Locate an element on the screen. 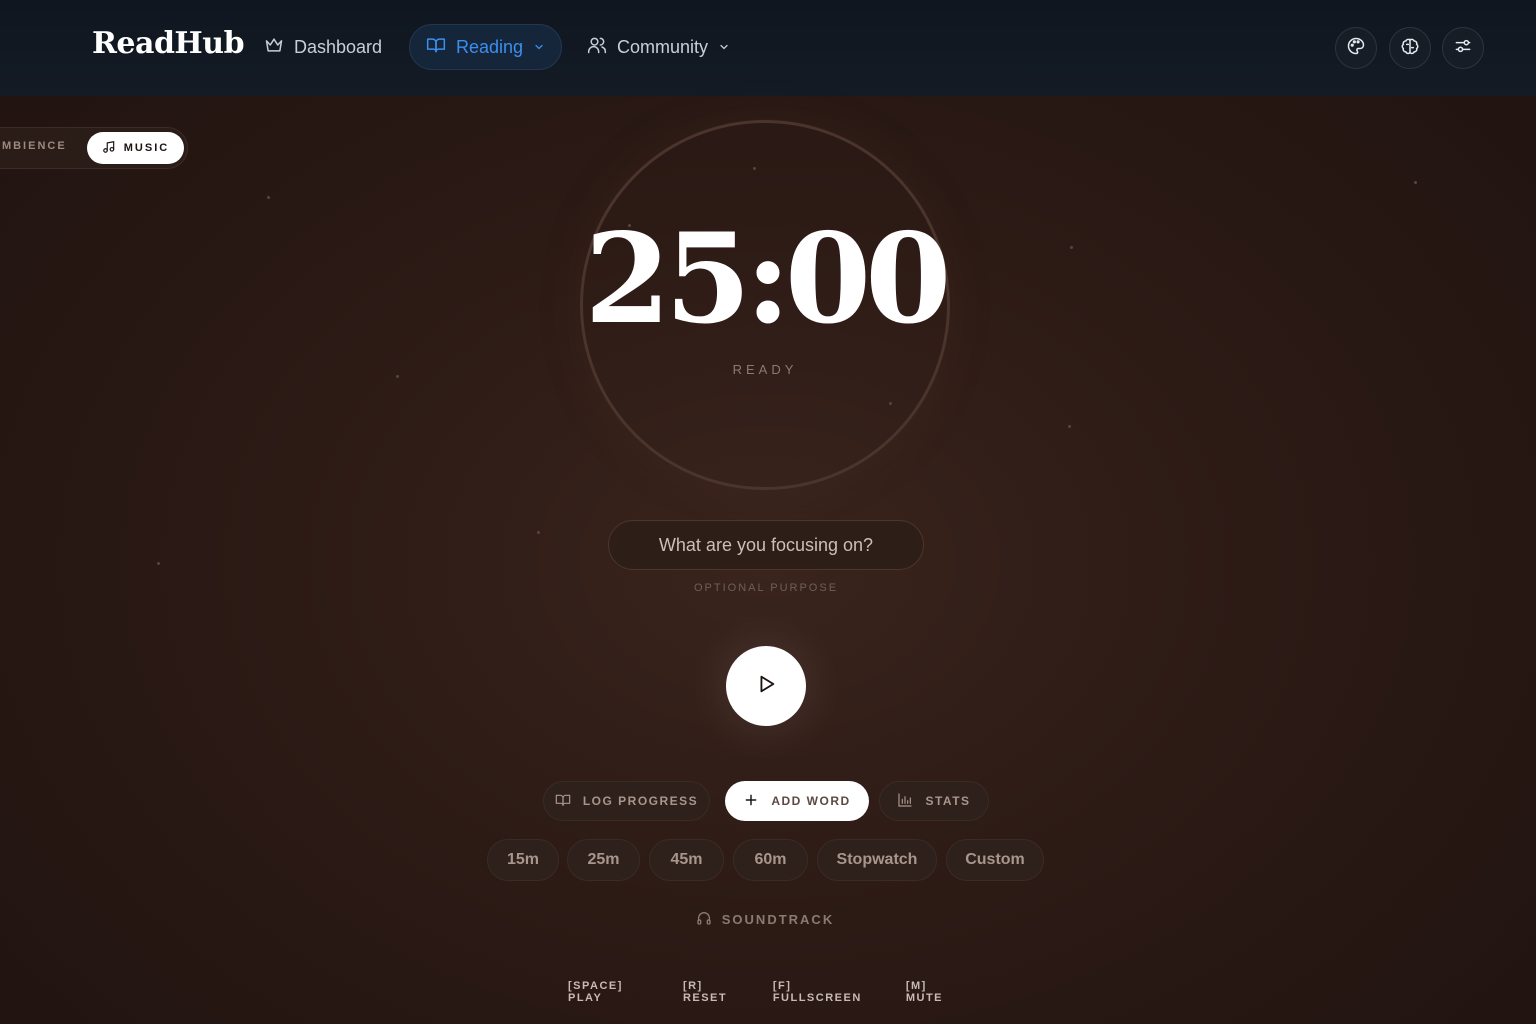 This screenshot has width=1536, height=1024. nav-reading: Reading is located at coordinates (485, 47).